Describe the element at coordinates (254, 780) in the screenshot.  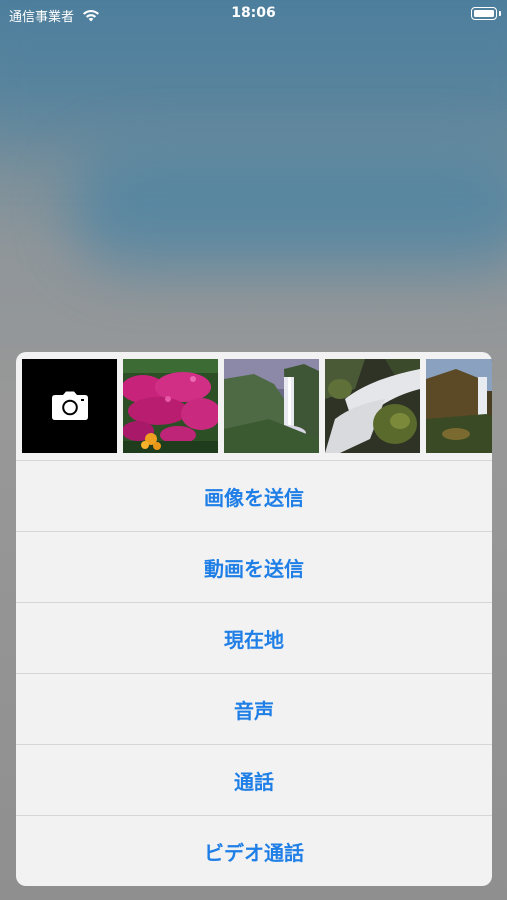
I see `call-button: 通話` at that location.